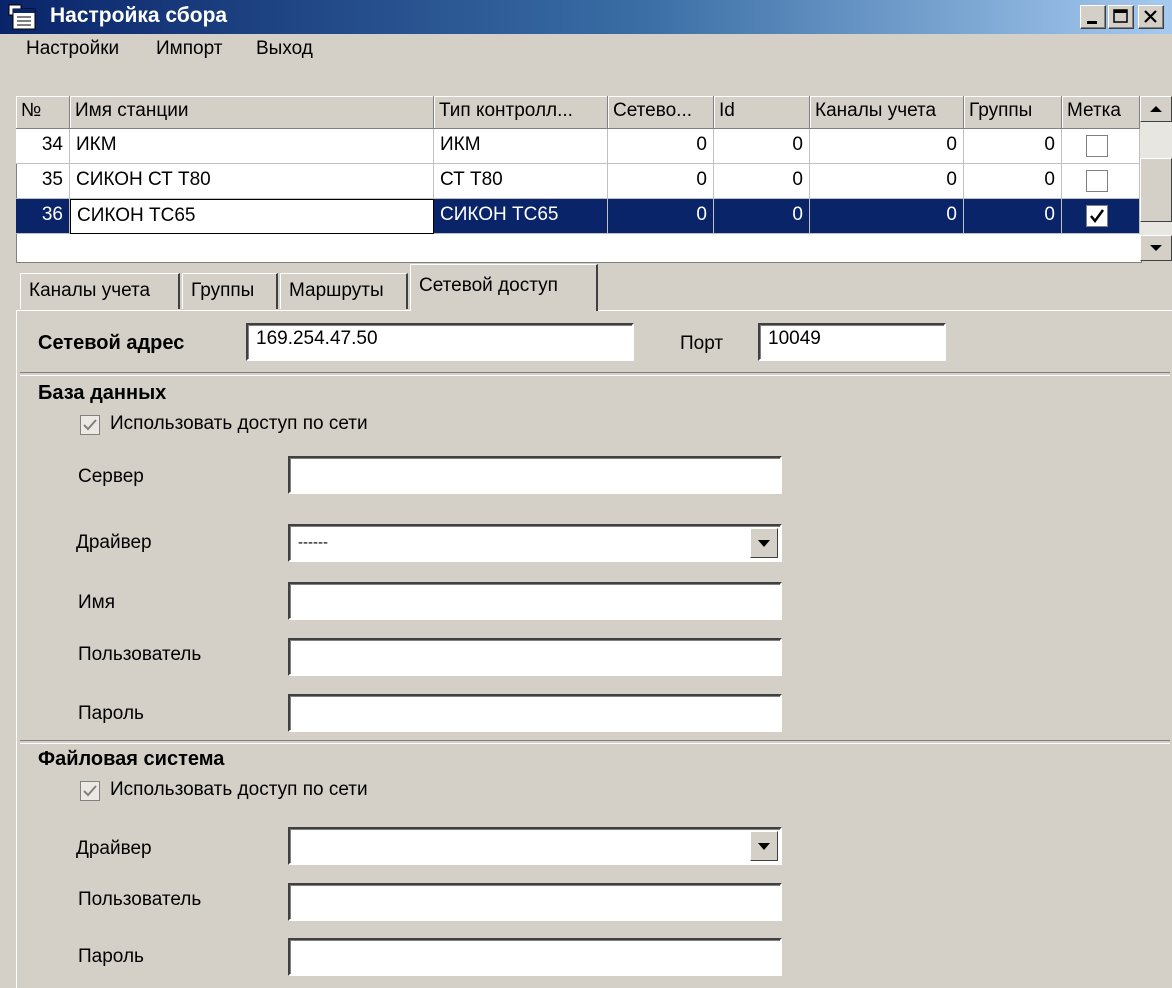  I want to click on fs-password-label: Пароль, so click(111, 956).